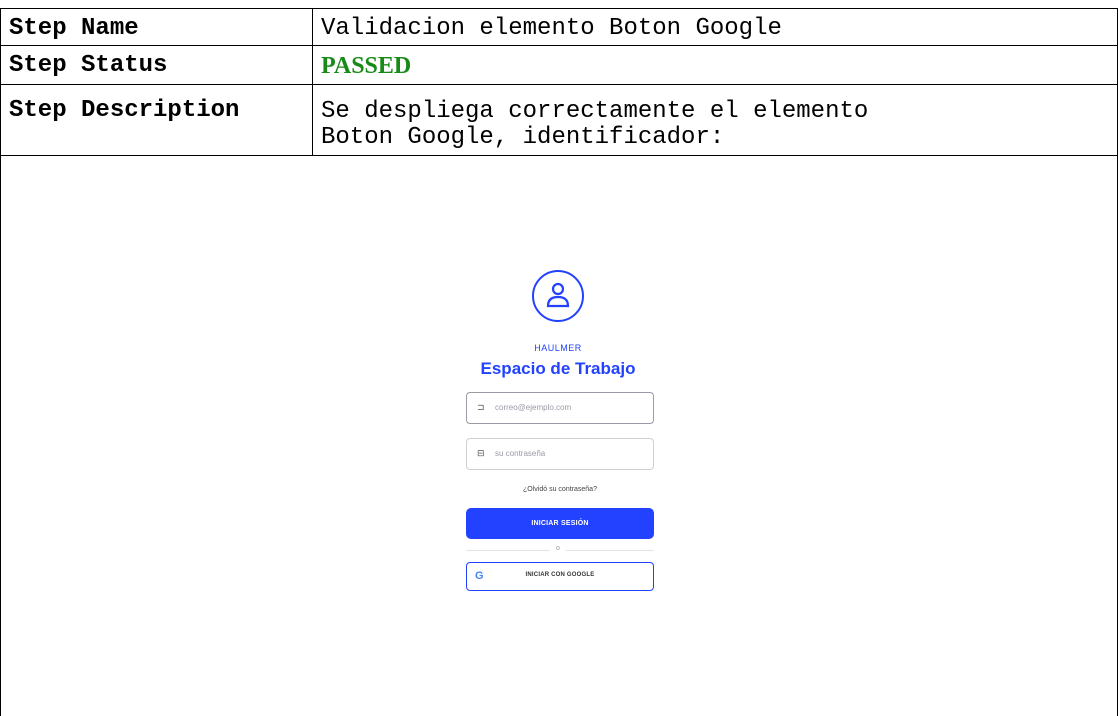  Describe the element at coordinates (595, 111) in the screenshot. I see `step-description-line-1: Se despliega correctamente el elemento` at that location.